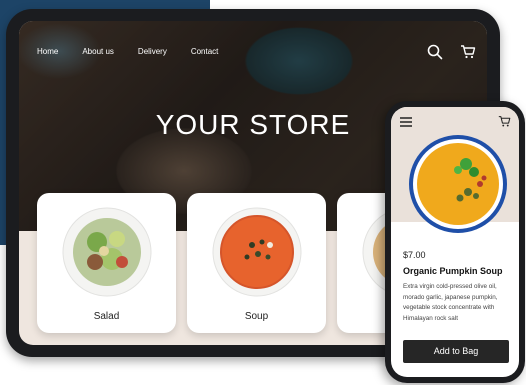  What do you see at coordinates (256, 316) in the screenshot?
I see `card-label-soup: Soup` at bounding box center [256, 316].